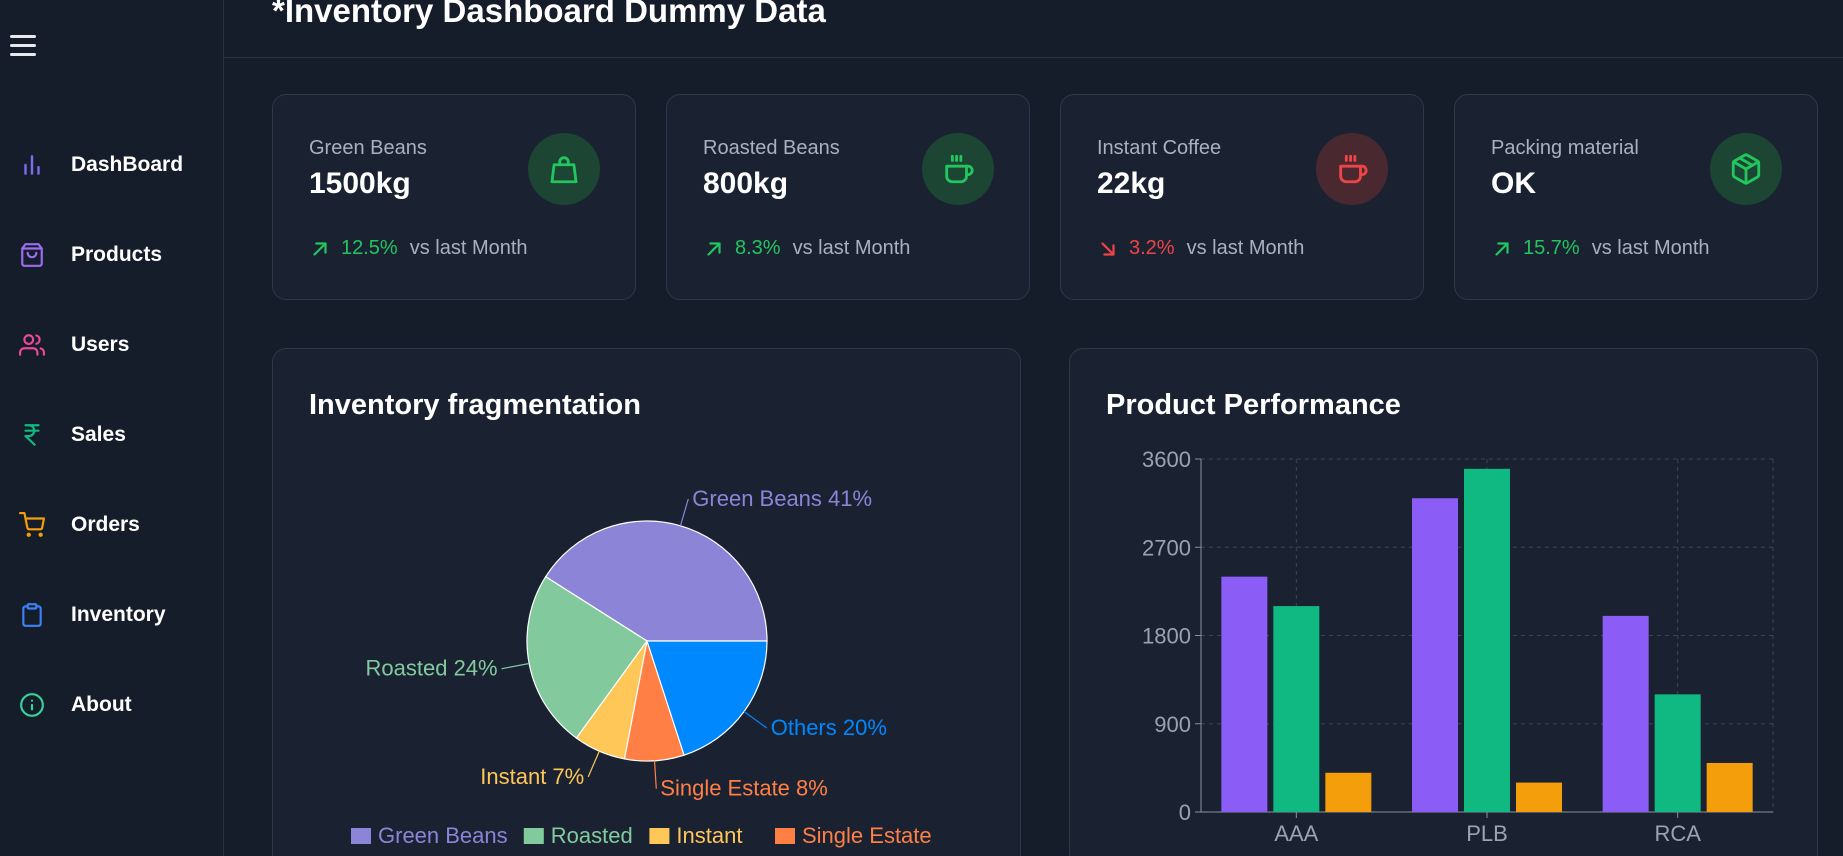 The height and width of the screenshot is (856, 1843). What do you see at coordinates (1131, 183) in the screenshot?
I see `stat-value: 22kg` at bounding box center [1131, 183].